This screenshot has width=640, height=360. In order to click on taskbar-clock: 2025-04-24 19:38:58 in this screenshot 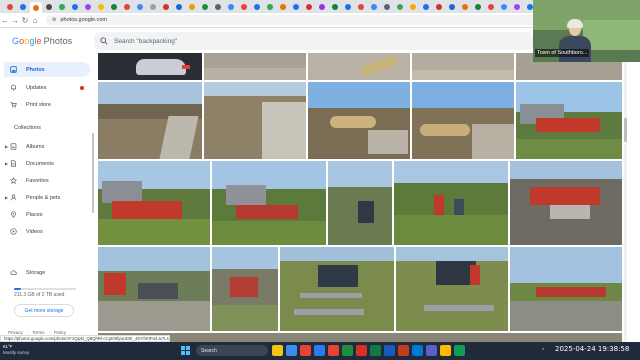, I will do `click(592, 349)`.